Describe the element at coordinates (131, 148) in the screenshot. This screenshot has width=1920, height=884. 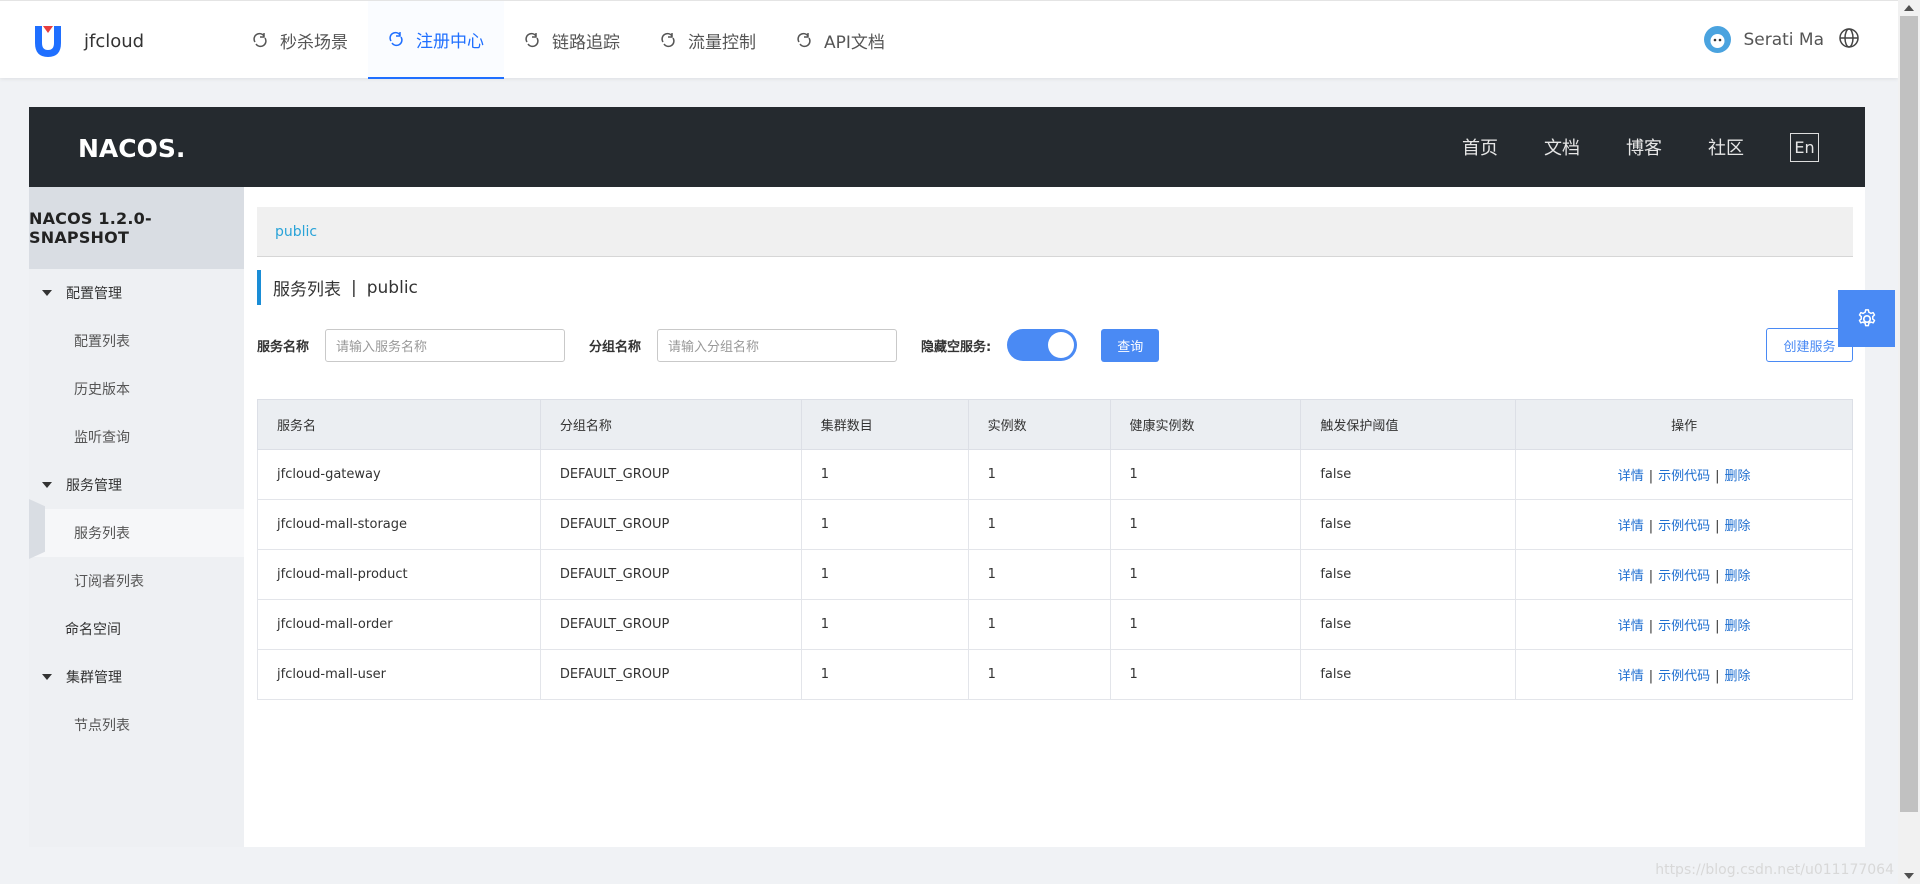
I see `nacos-logo-text: NACOS.` at that location.